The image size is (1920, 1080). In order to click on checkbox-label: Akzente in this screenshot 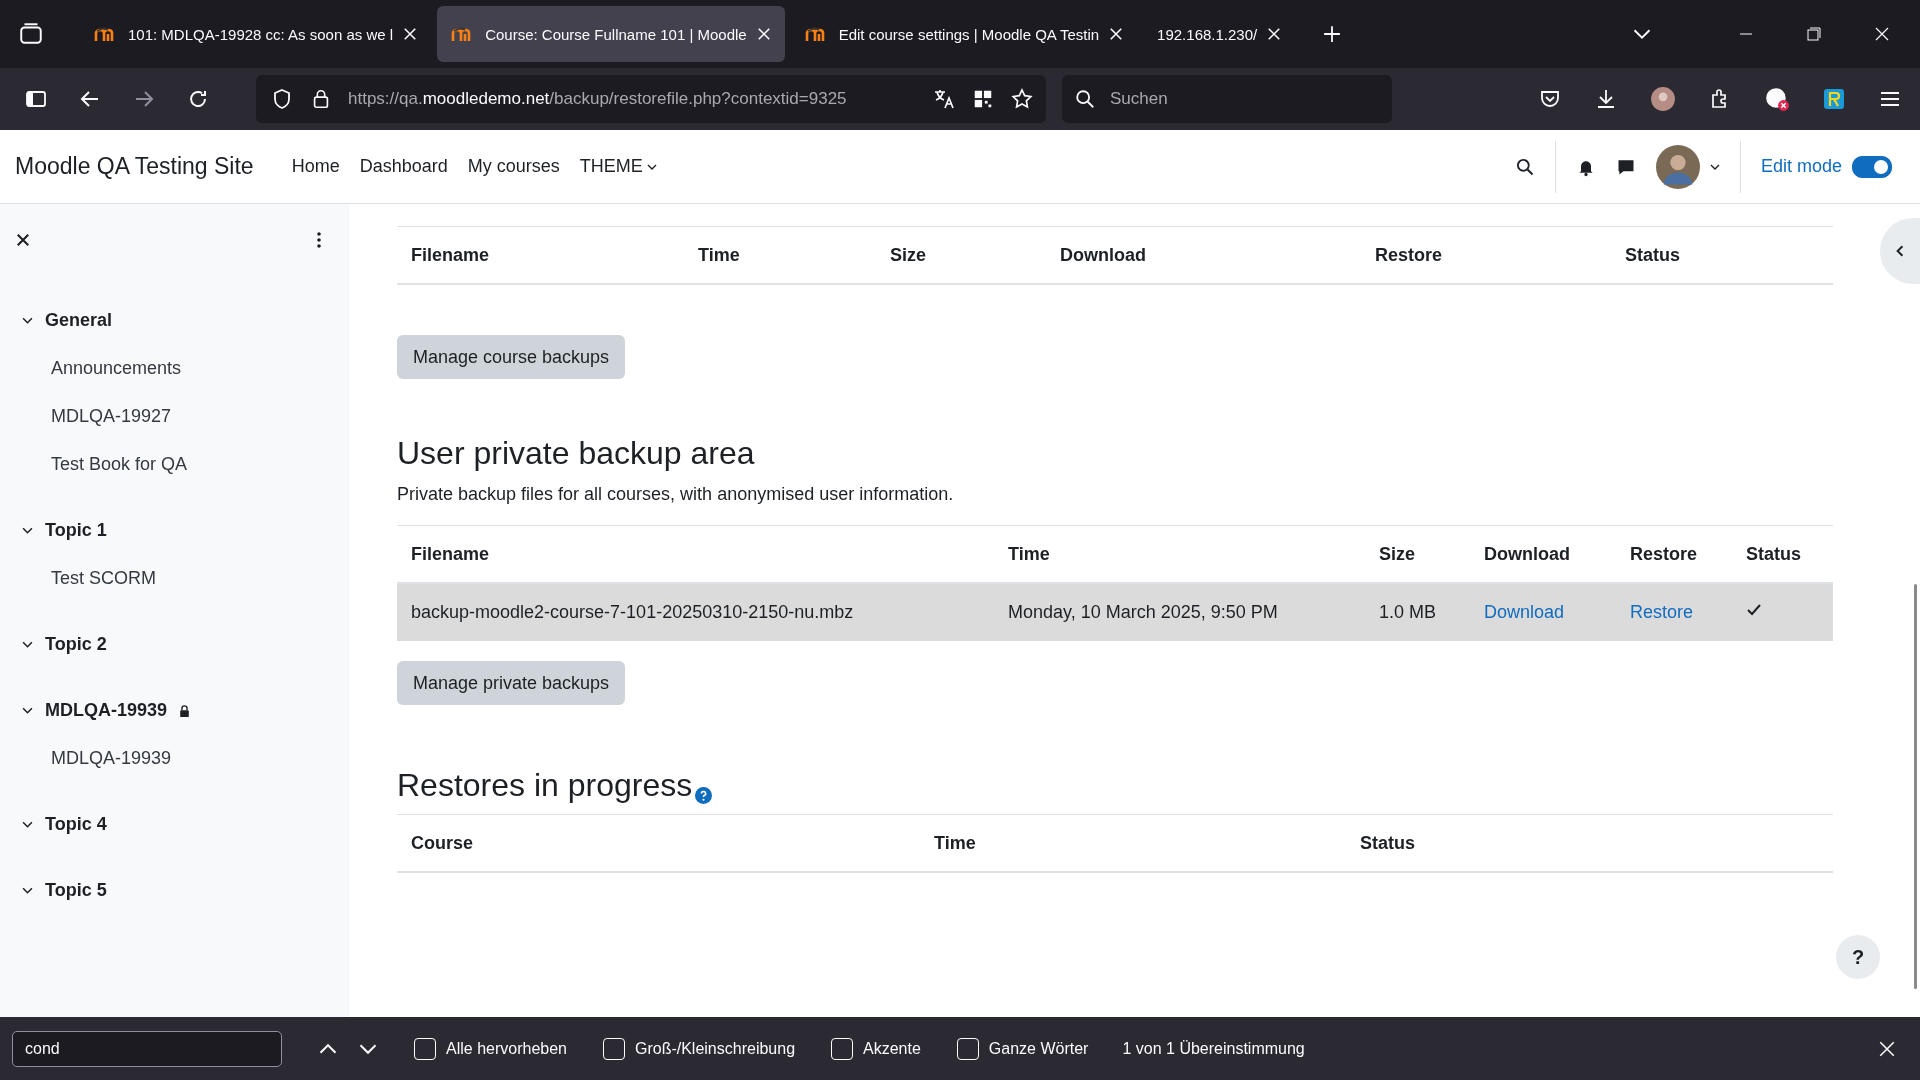, I will do `click(892, 1048)`.